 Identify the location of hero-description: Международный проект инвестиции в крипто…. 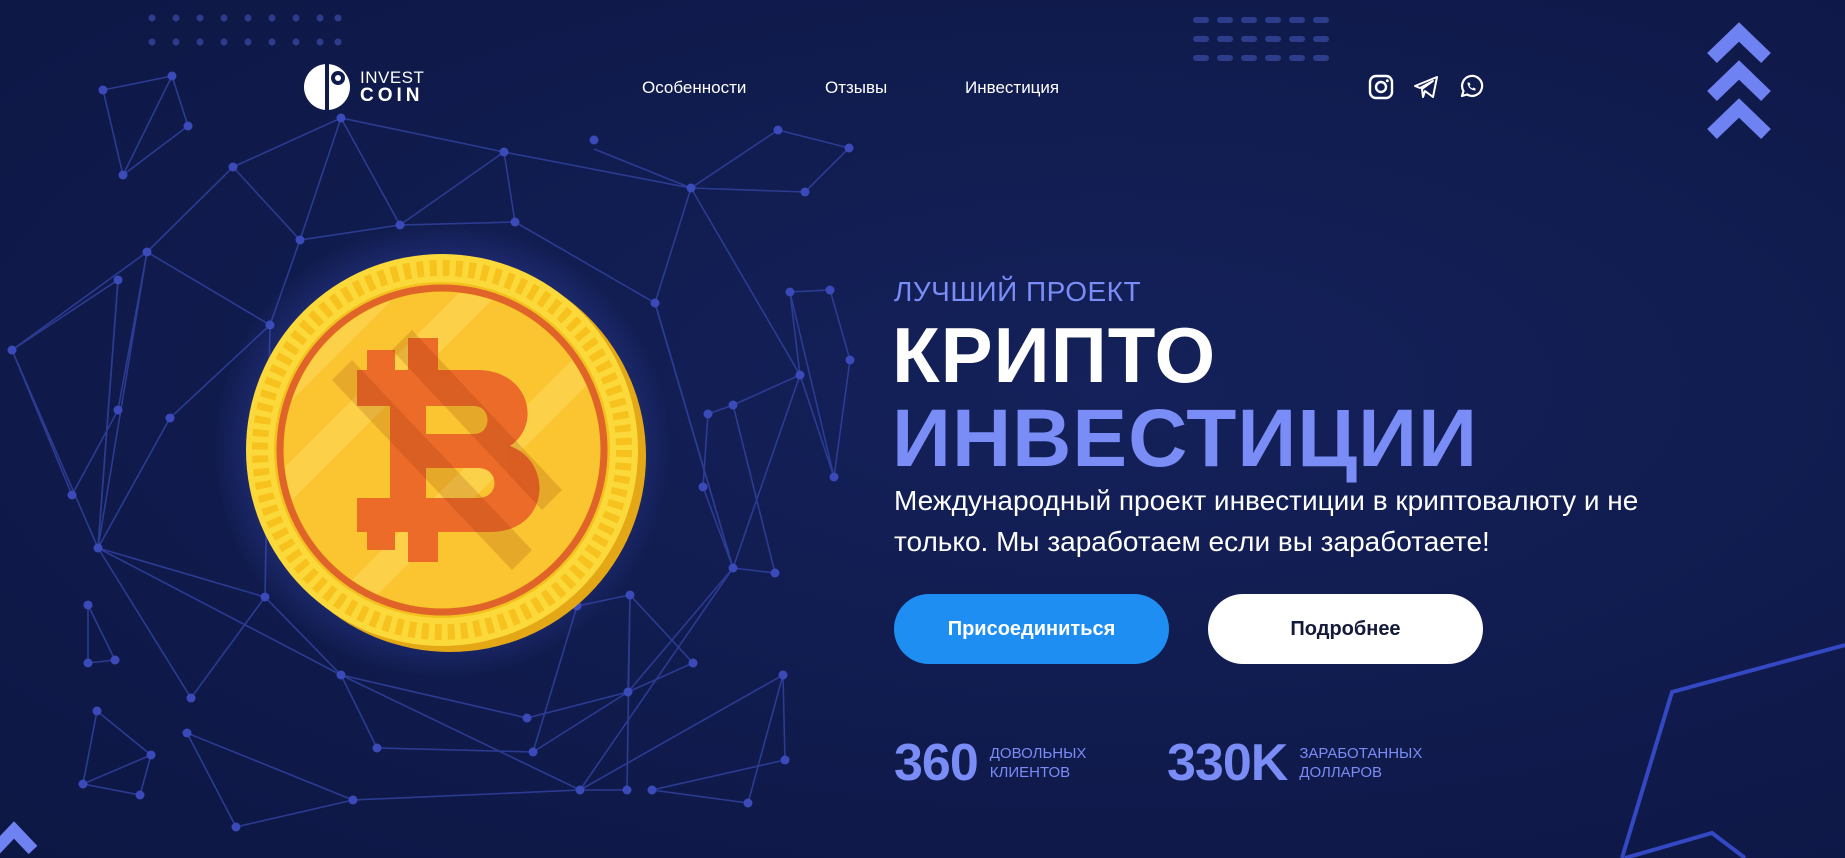
(1266, 521).